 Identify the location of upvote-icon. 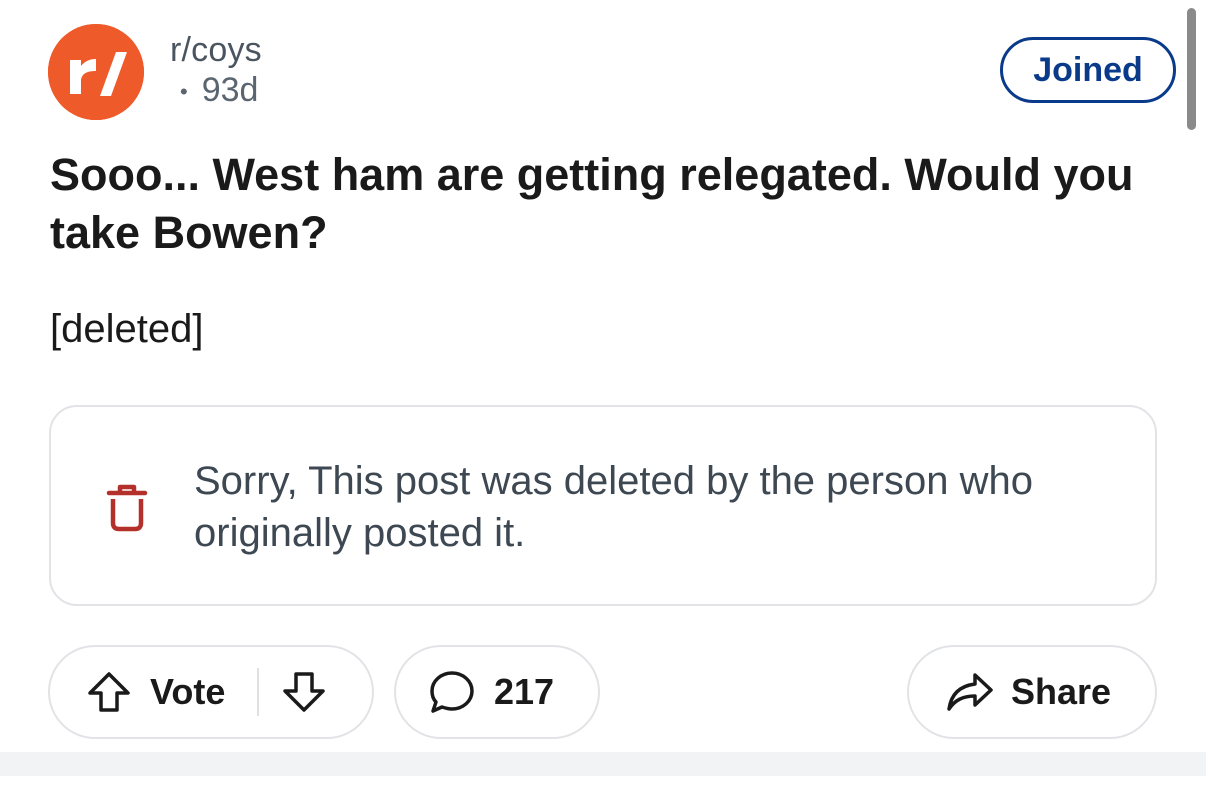
(109, 692).